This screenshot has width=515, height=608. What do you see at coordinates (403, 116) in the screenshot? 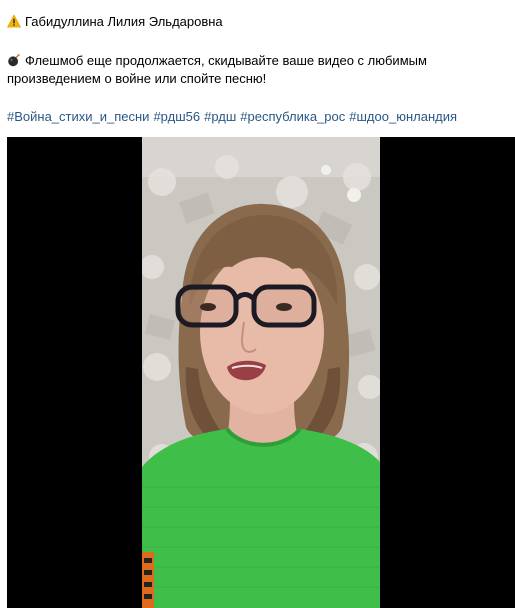
I see `hashtag-link: #шдоо_юнландия` at bounding box center [403, 116].